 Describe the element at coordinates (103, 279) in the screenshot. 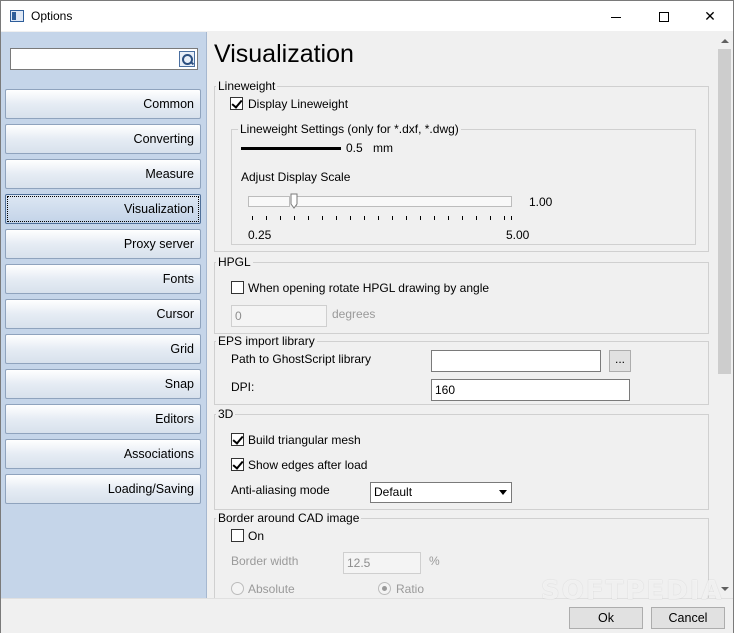

I see `sidebar-item-fonts: Fonts` at that location.